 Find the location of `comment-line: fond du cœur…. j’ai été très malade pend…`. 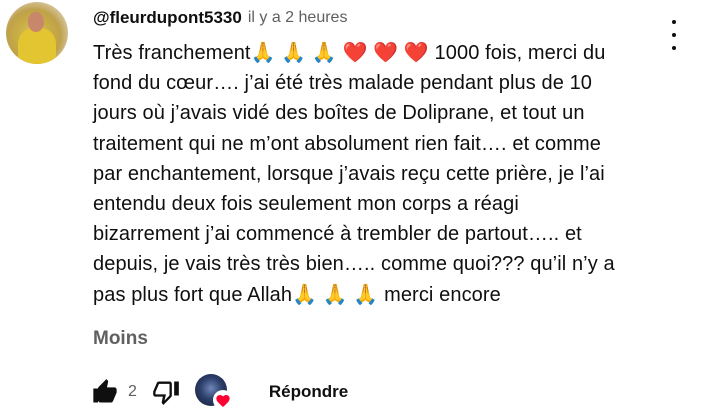

comment-line: fond du cœur…. j’ai été très malade pend… is located at coordinates (343, 83).